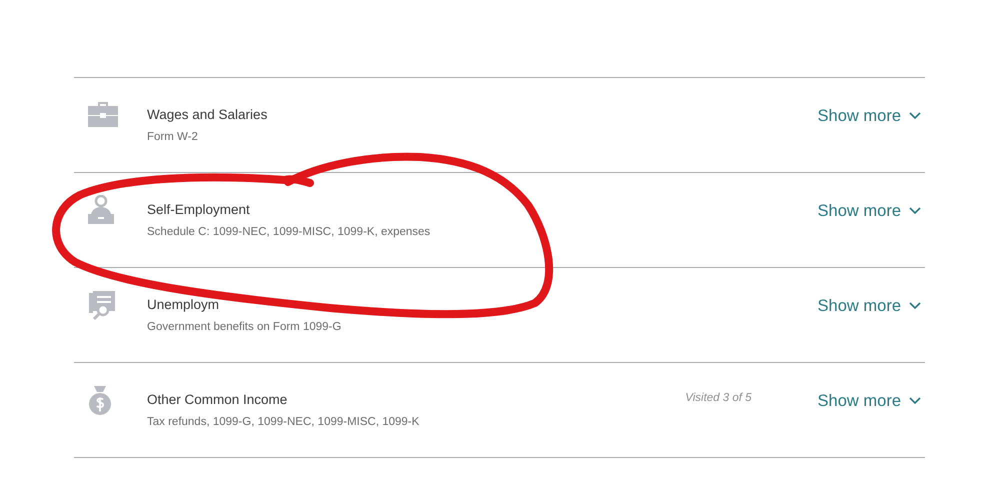  I want to click on money-bag-icon, so click(100, 400).